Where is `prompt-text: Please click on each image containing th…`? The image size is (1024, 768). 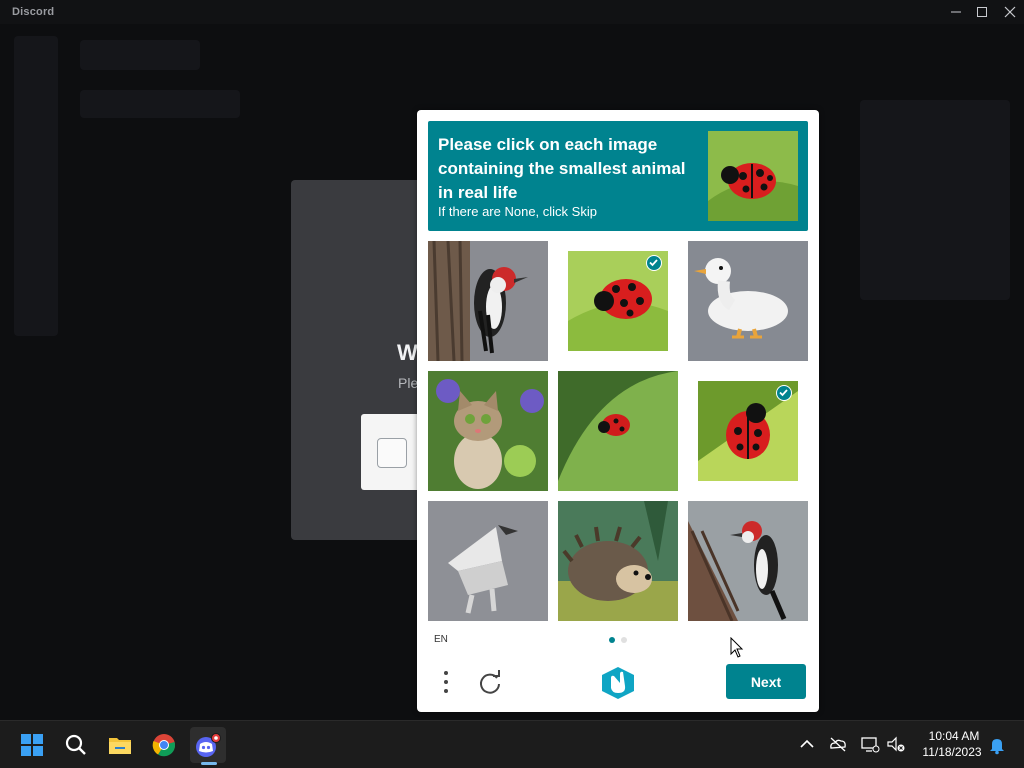
prompt-text: Please click on each image containing th… is located at coordinates (562, 168).